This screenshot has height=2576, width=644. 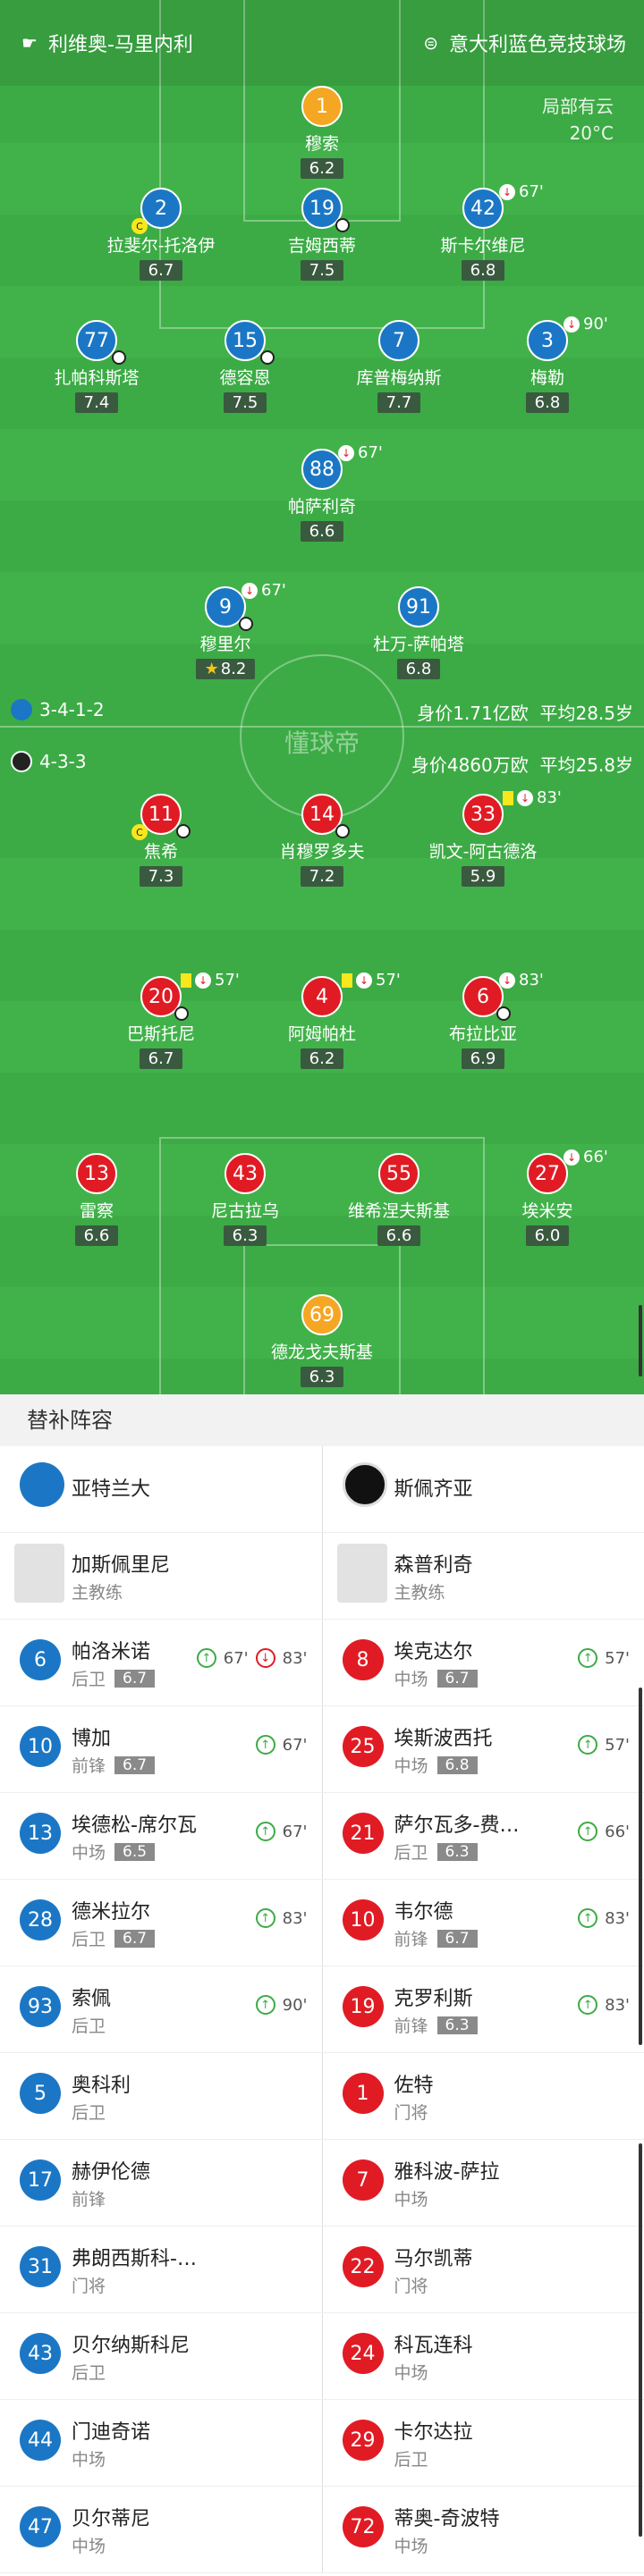 What do you see at coordinates (483, 232) in the screenshot?
I see `home-player: 42 ↓ 67' 斯卡尔维尼 6.8` at bounding box center [483, 232].